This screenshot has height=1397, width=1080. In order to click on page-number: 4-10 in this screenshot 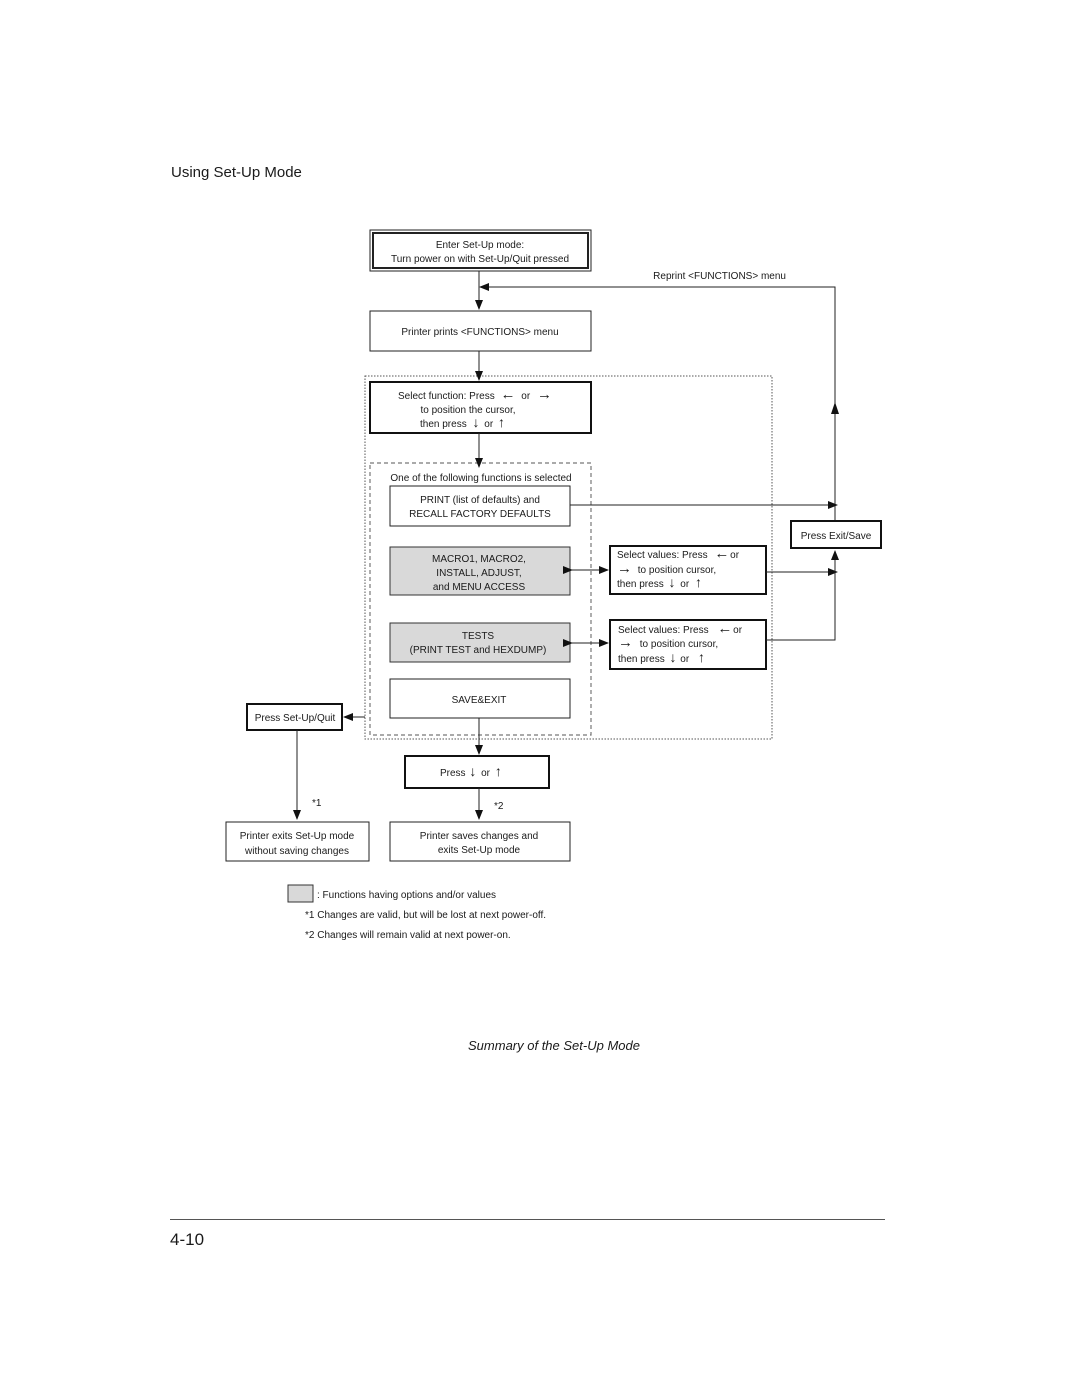, I will do `click(187, 1239)`.